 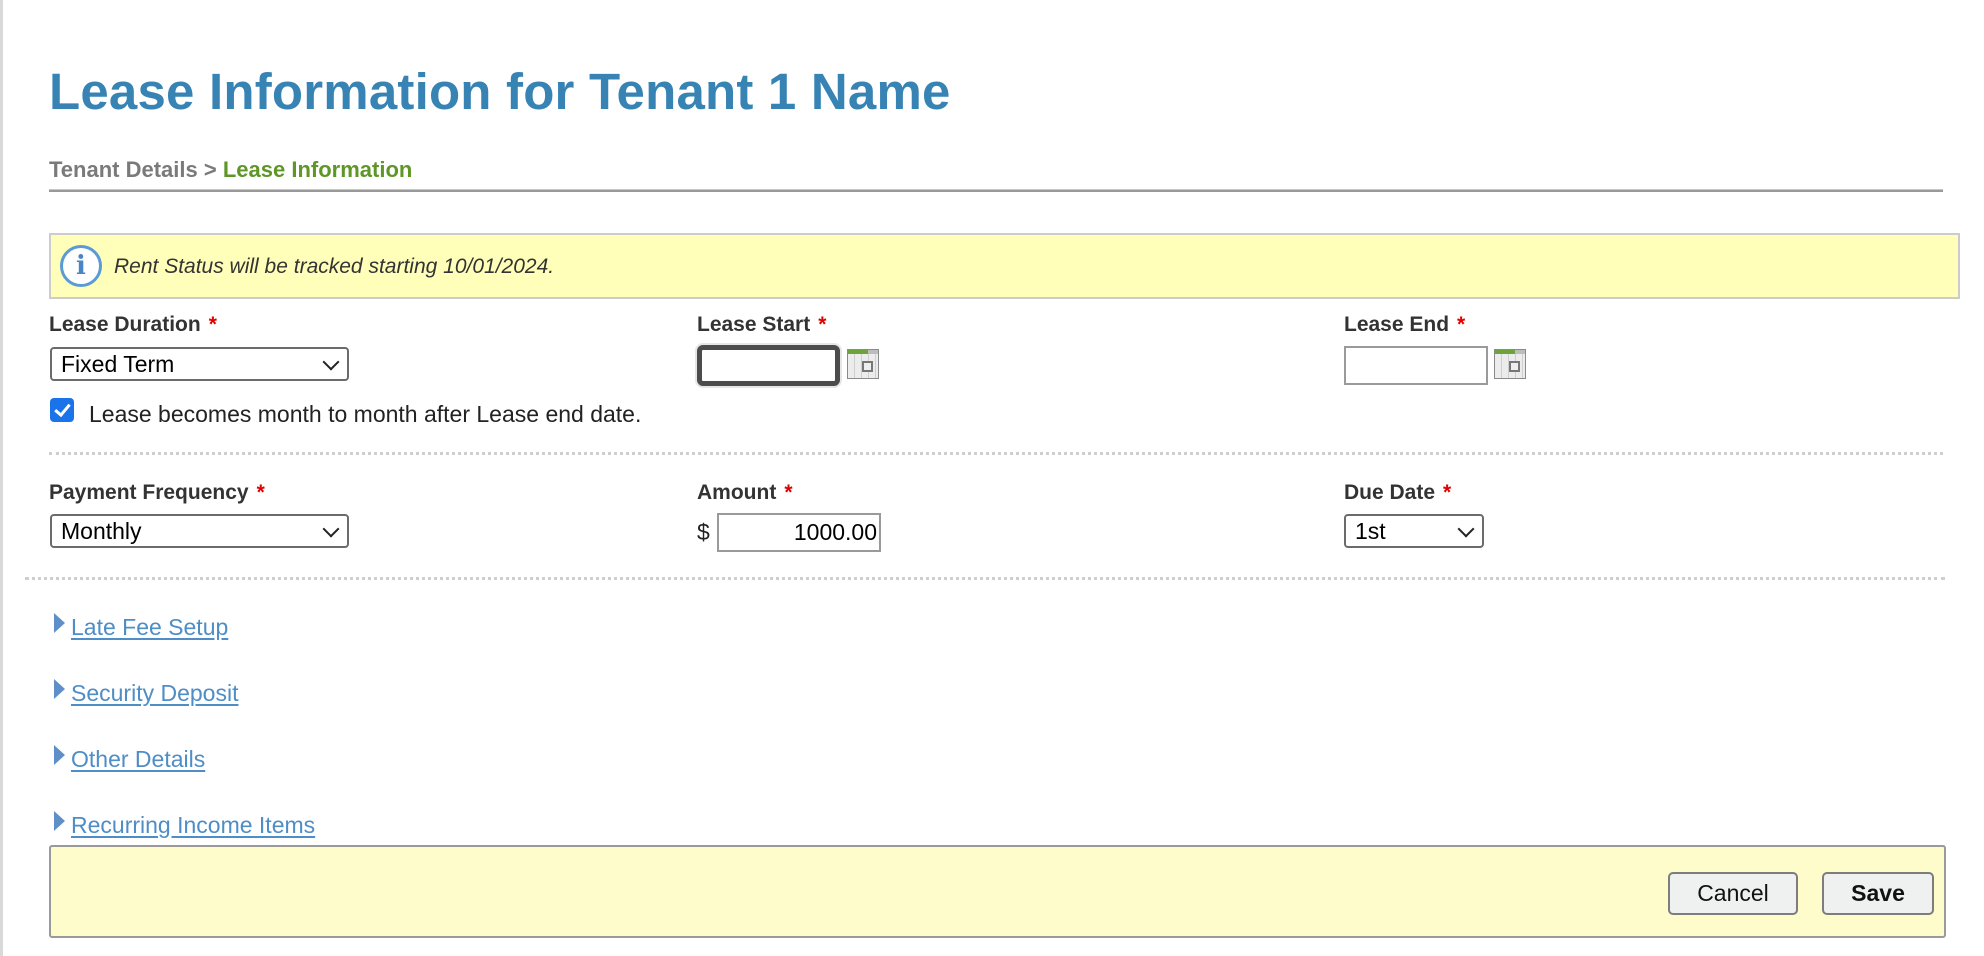 I want to click on breadcrumb: Tenant Details > Lease Information, so click(x=230, y=170).